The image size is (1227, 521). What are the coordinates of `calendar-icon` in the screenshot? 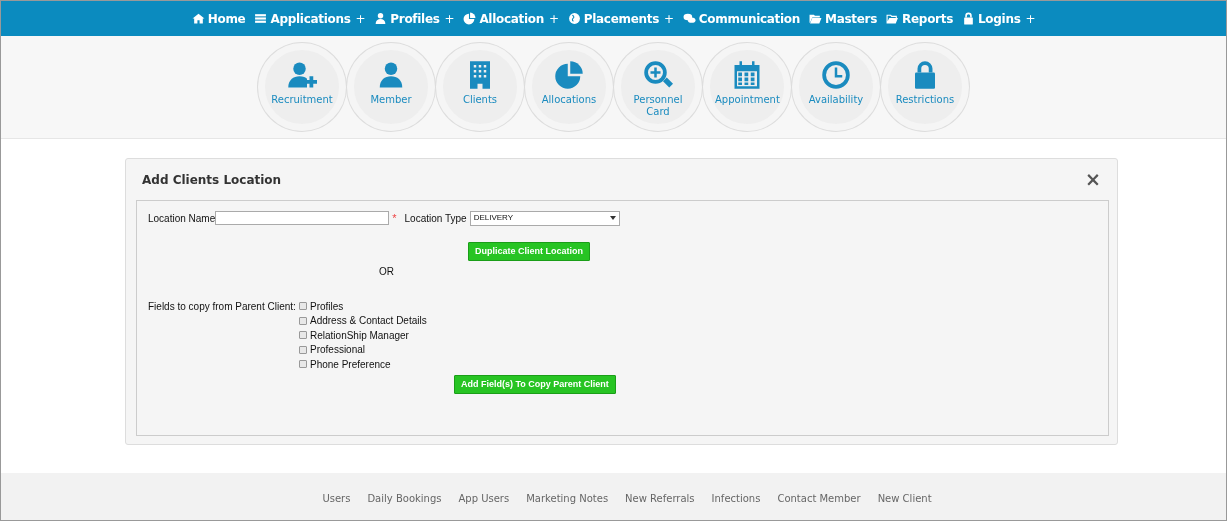 It's located at (747, 75).